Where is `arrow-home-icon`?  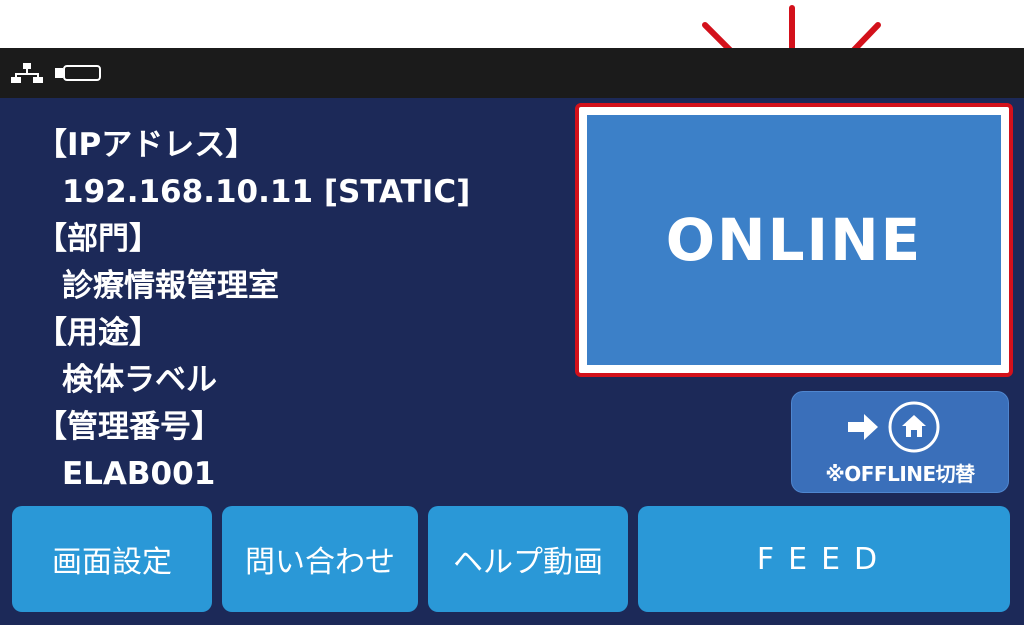 arrow-home-icon is located at coordinates (894, 427).